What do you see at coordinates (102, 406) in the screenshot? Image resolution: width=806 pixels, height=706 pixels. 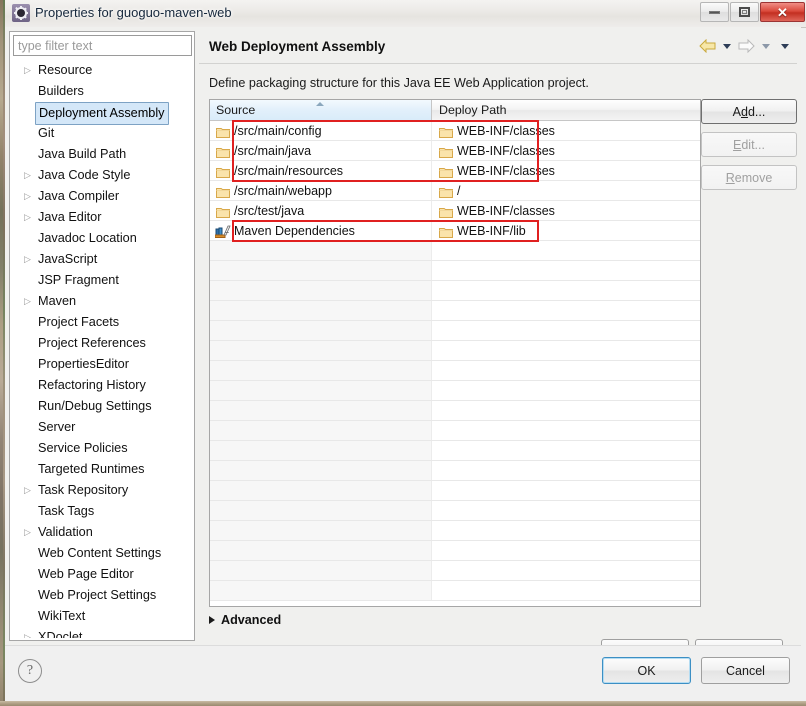 I see `sidebar-item-run-debug-settings: Run/Debug Settings` at bounding box center [102, 406].